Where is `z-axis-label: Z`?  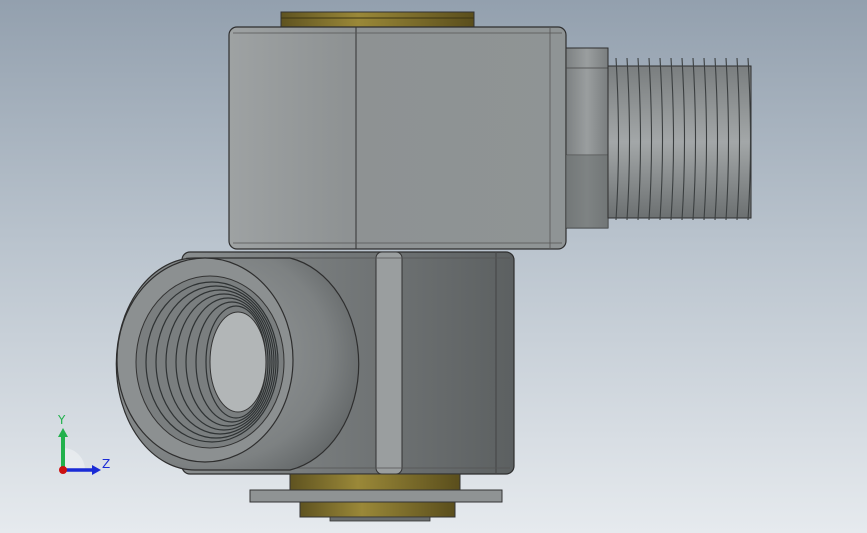
z-axis-label: Z is located at coordinates (106, 464).